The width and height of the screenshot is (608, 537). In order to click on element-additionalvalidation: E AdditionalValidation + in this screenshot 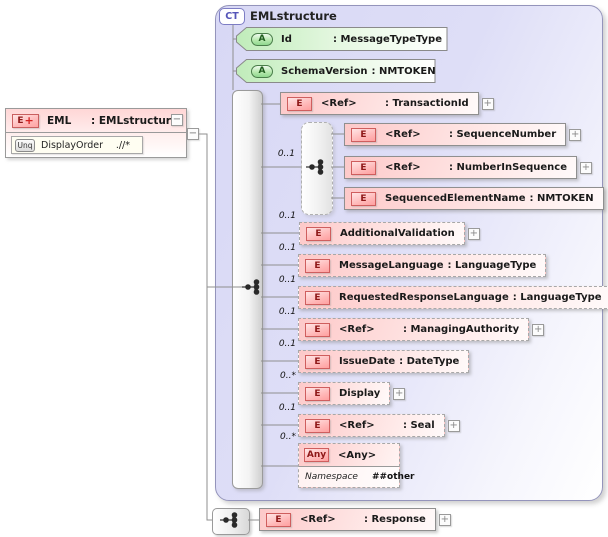, I will do `click(389, 233)`.